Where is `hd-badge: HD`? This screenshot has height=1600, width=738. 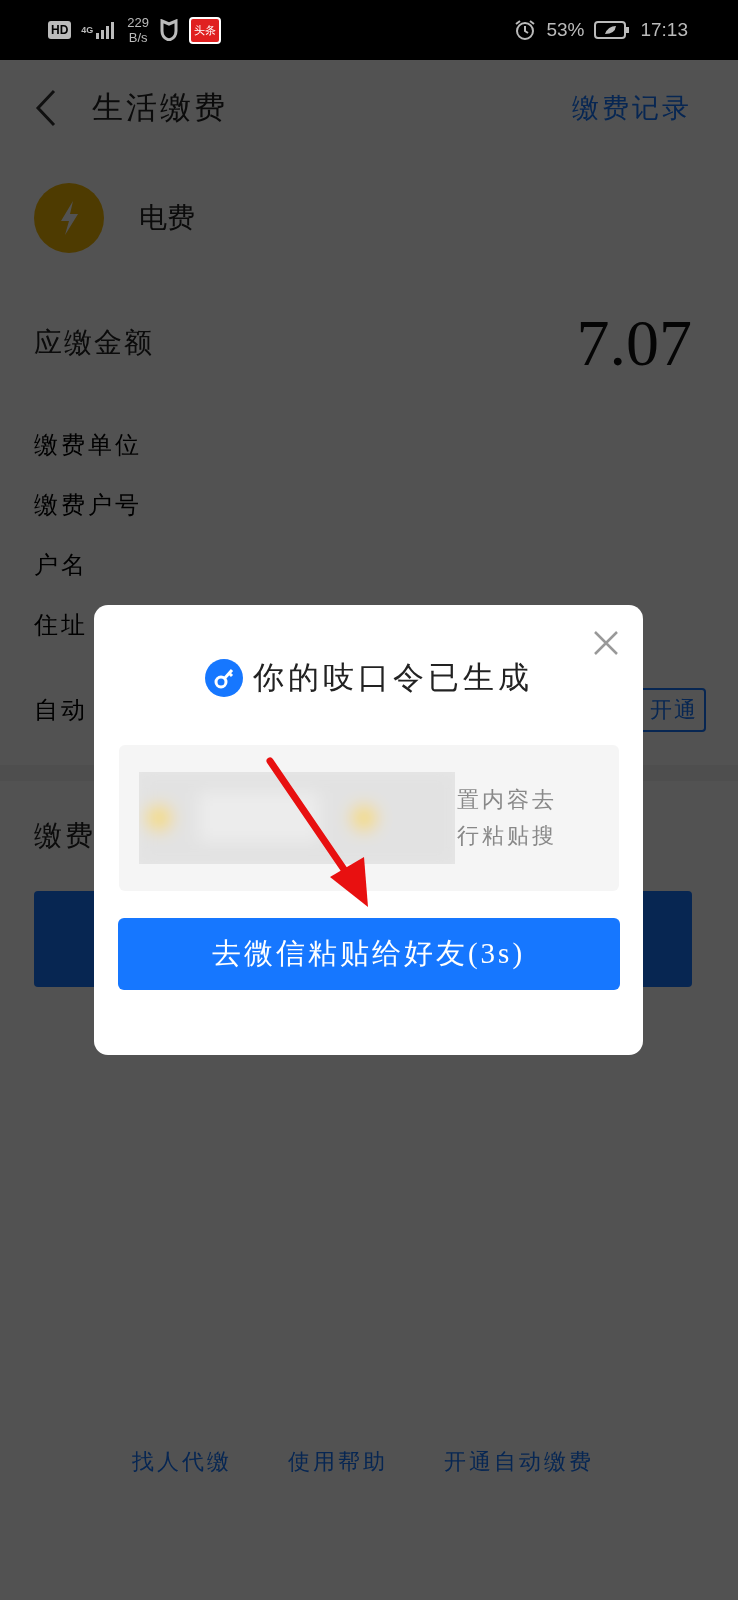 hd-badge: HD is located at coordinates (60, 30).